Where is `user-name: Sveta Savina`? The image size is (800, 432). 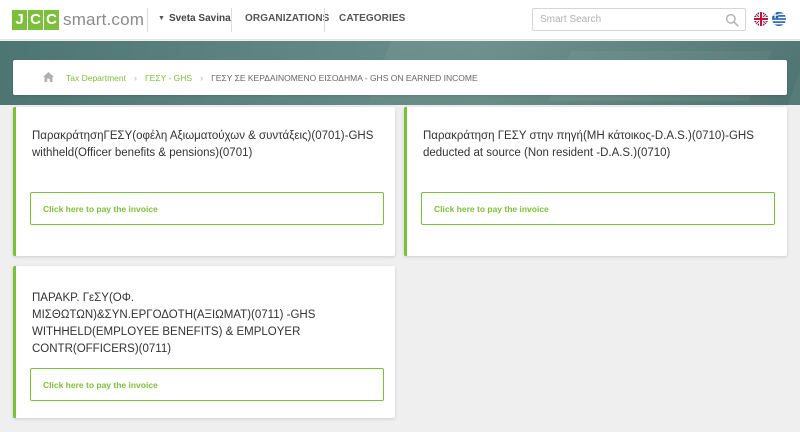
user-name: Sveta Savina is located at coordinates (199, 18).